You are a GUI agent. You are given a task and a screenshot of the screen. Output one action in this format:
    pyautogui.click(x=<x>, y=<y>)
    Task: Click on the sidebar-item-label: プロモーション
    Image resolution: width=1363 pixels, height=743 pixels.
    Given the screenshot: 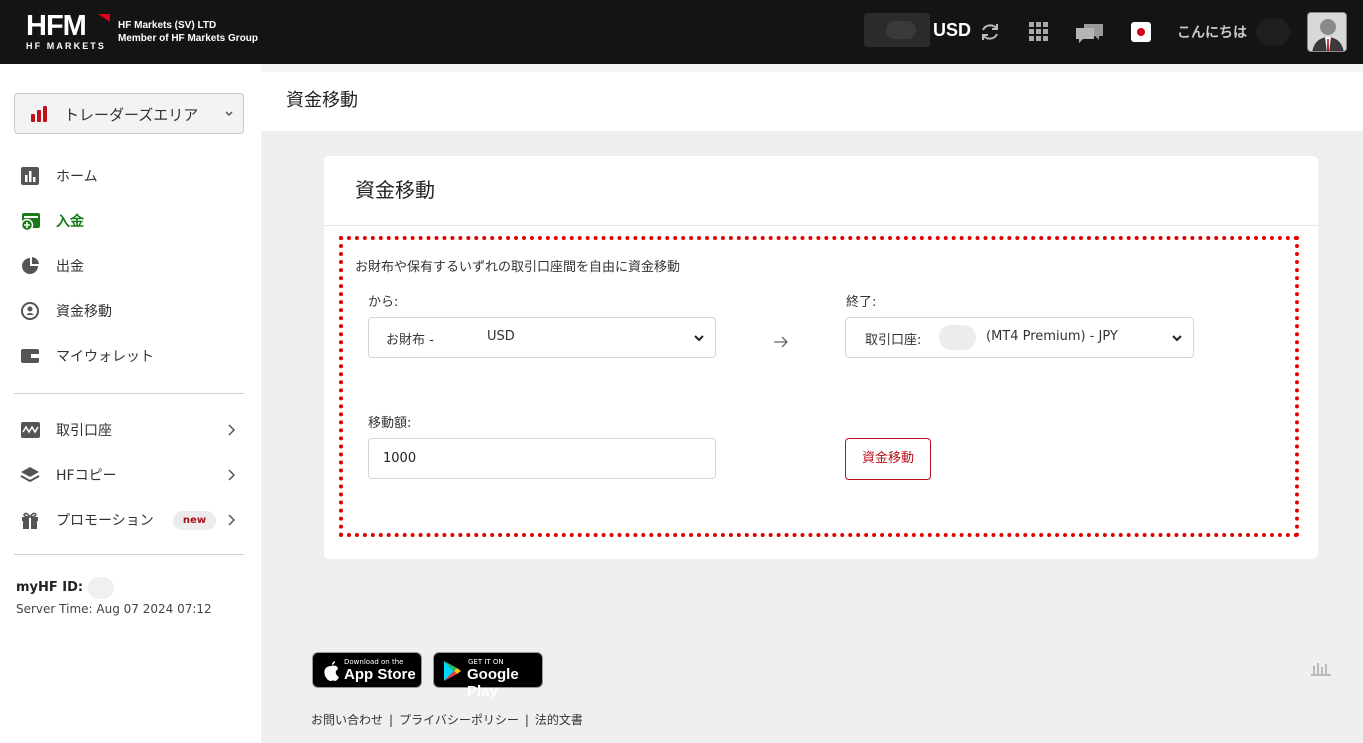 What is the action you would take?
    pyautogui.click(x=105, y=521)
    